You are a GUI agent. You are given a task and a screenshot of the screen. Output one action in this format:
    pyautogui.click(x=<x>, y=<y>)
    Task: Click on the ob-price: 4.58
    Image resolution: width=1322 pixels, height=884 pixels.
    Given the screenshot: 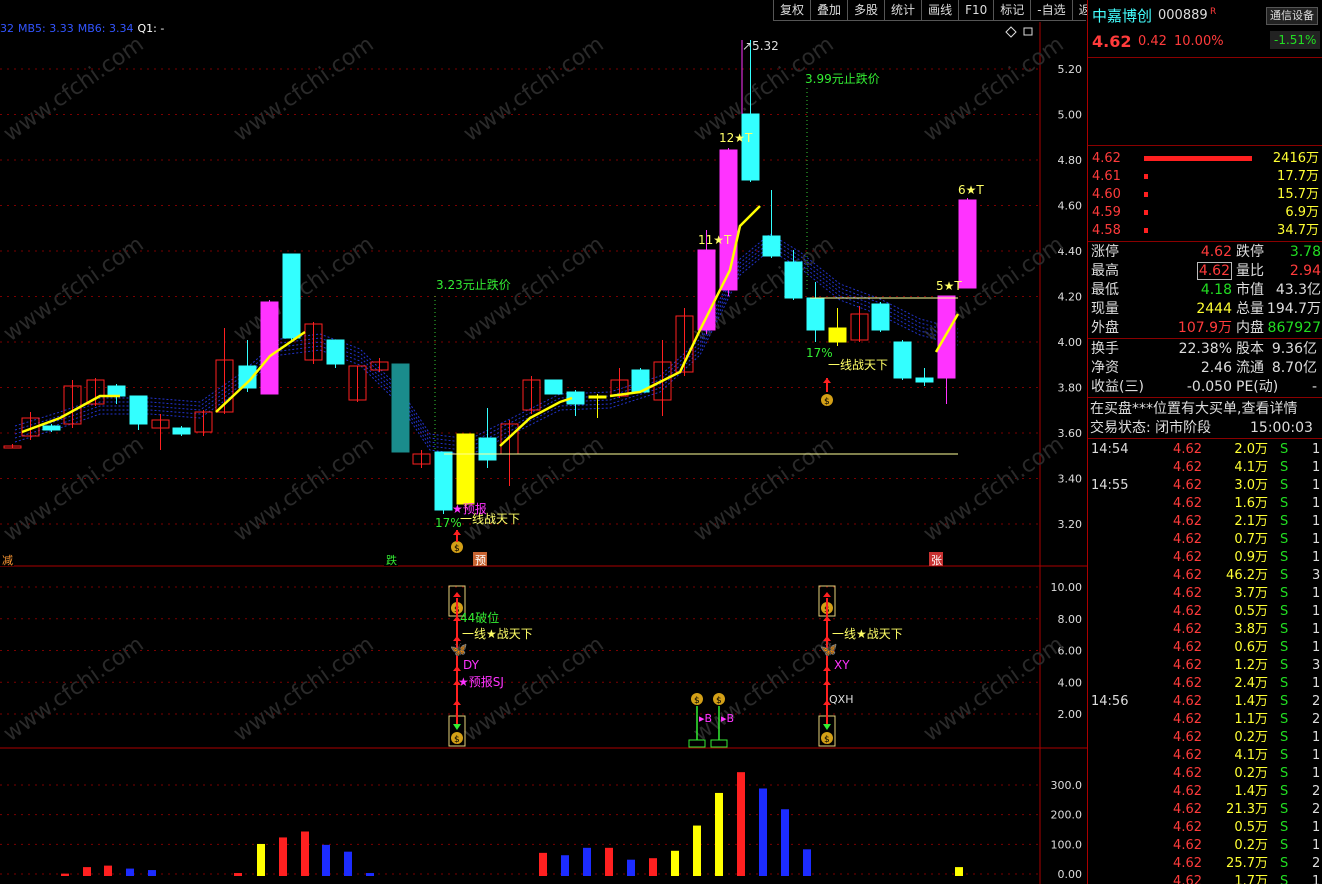 What is the action you would take?
    pyautogui.click(x=1106, y=230)
    